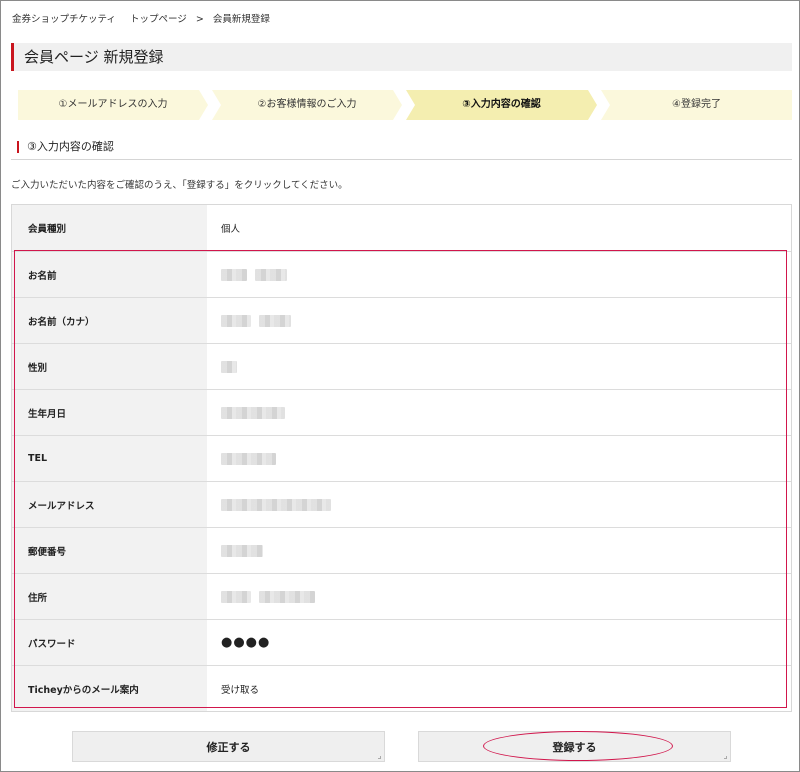 The height and width of the screenshot is (772, 800). Describe the element at coordinates (499, 458) in the screenshot. I see `row-value-tel` at that location.